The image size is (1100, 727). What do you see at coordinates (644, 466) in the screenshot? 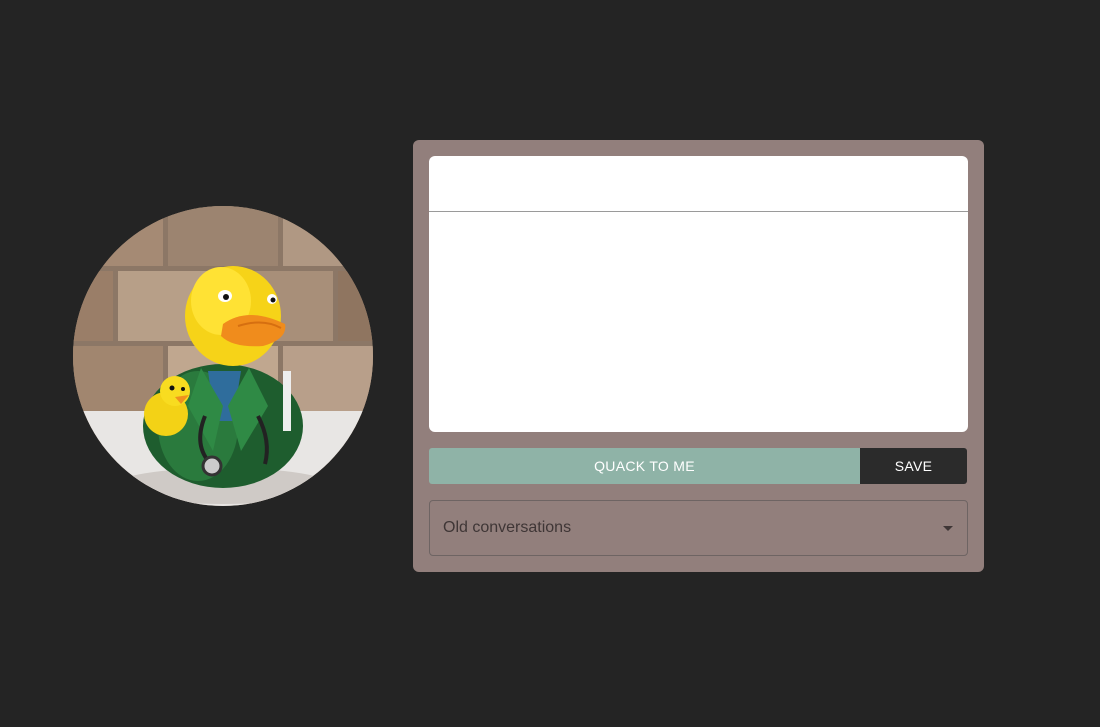
I see `quack-to-me-button: QUACK TO ME` at bounding box center [644, 466].